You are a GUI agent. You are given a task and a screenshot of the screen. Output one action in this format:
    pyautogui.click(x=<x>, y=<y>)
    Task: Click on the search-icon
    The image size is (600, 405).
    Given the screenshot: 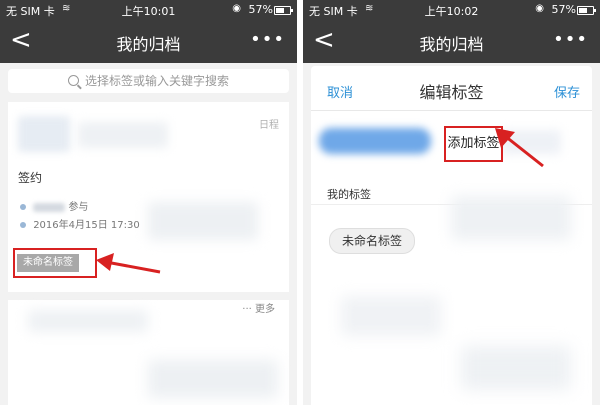 What is the action you would take?
    pyautogui.click(x=73, y=80)
    